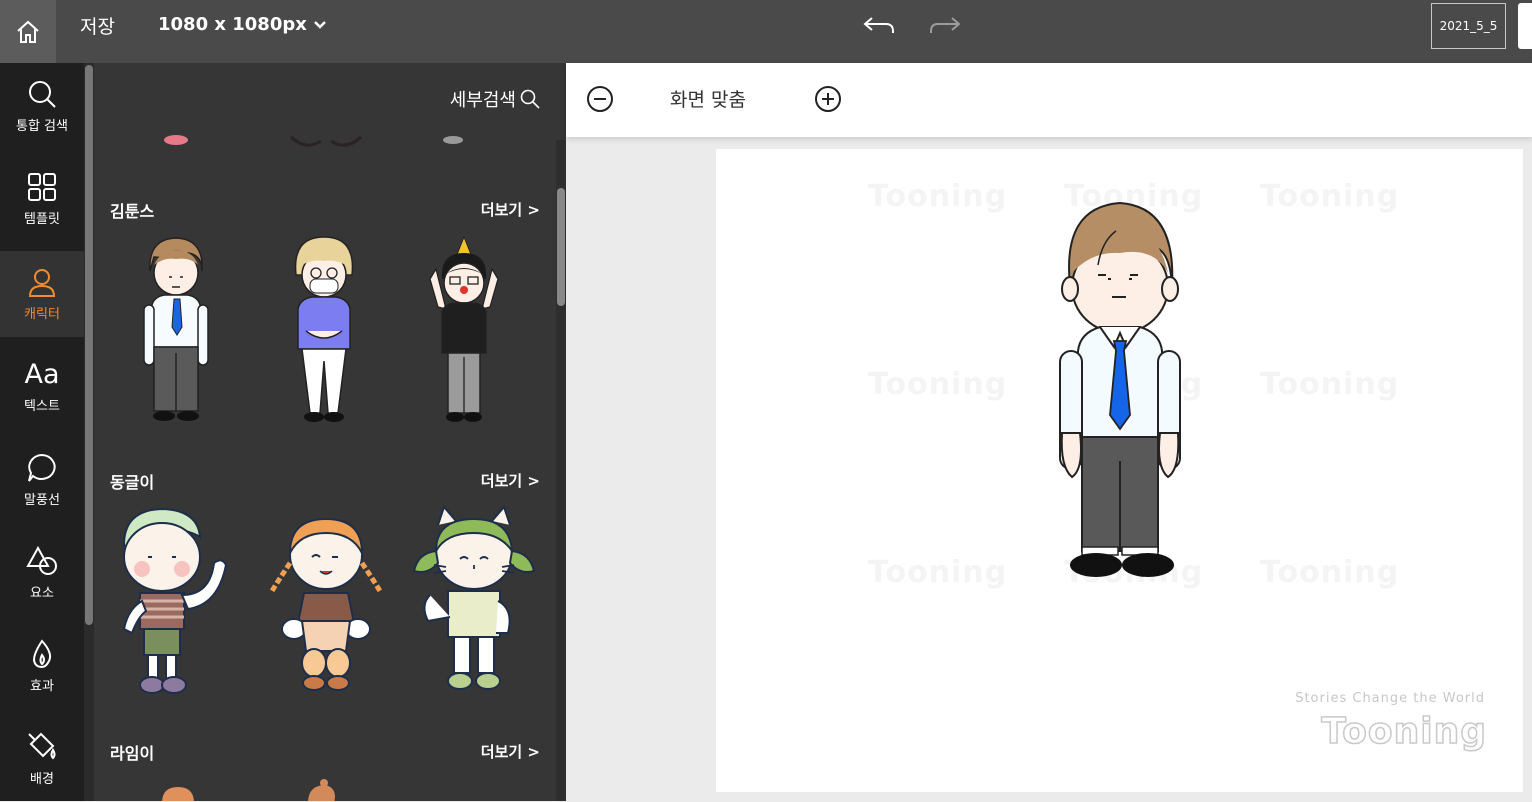 This screenshot has height=802, width=1532. What do you see at coordinates (1468, 26) in the screenshot?
I see `filename-field: 2021_5_5` at bounding box center [1468, 26].